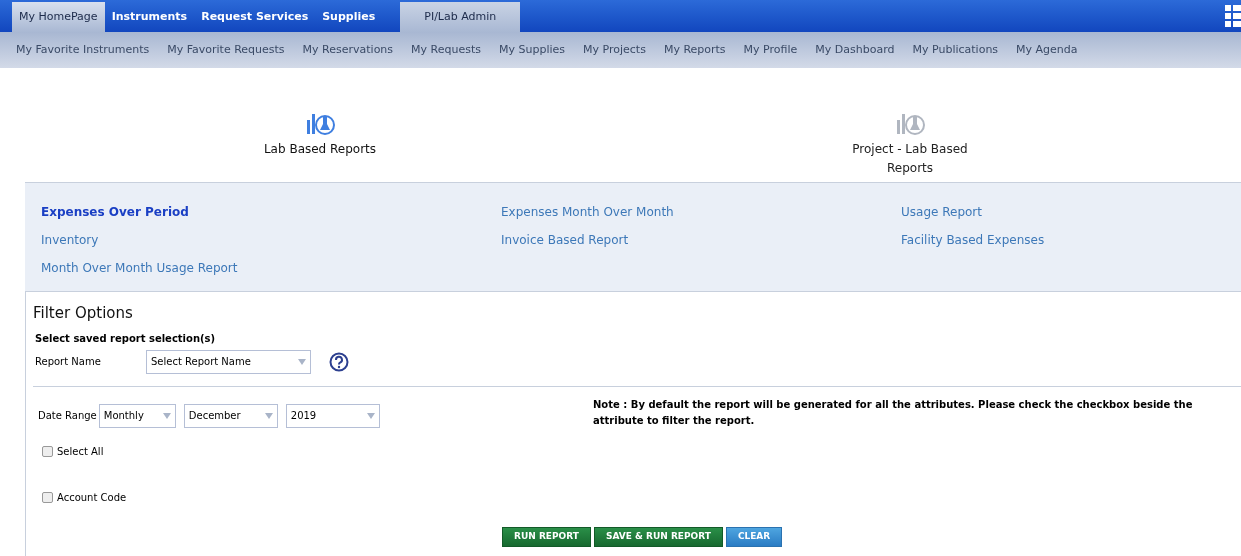 This screenshot has width=1241, height=556. Describe the element at coordinates (58, 17) in the screenshot. I see `nav-tab: My HomePage` at that location.